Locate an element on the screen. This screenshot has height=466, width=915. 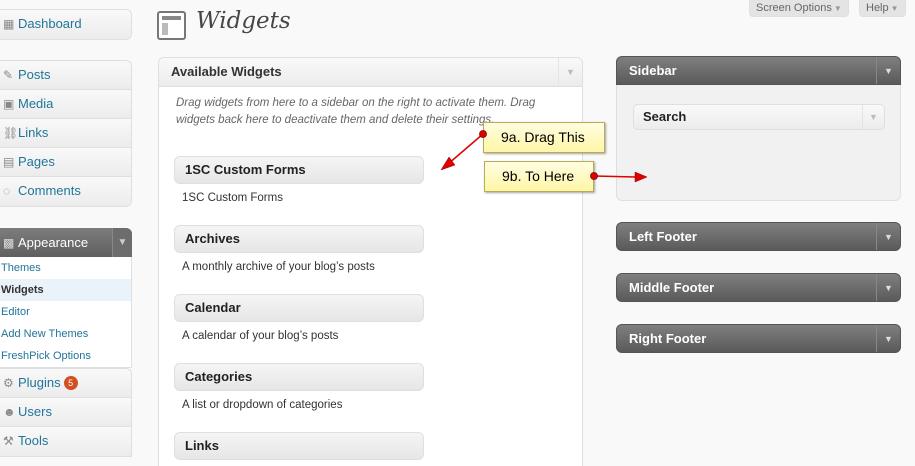
menu-label: Comments is located at coordinates (49, 190).